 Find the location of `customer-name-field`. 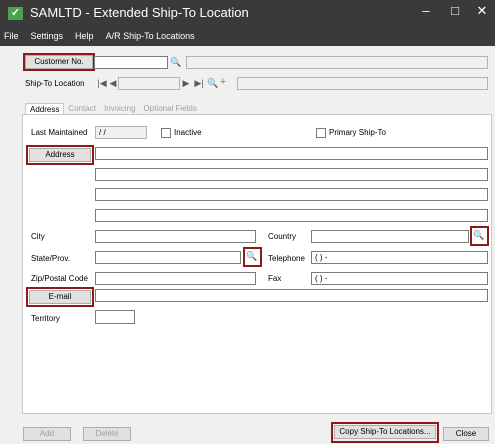

customer-name-field is located at coordinates (337, 62).